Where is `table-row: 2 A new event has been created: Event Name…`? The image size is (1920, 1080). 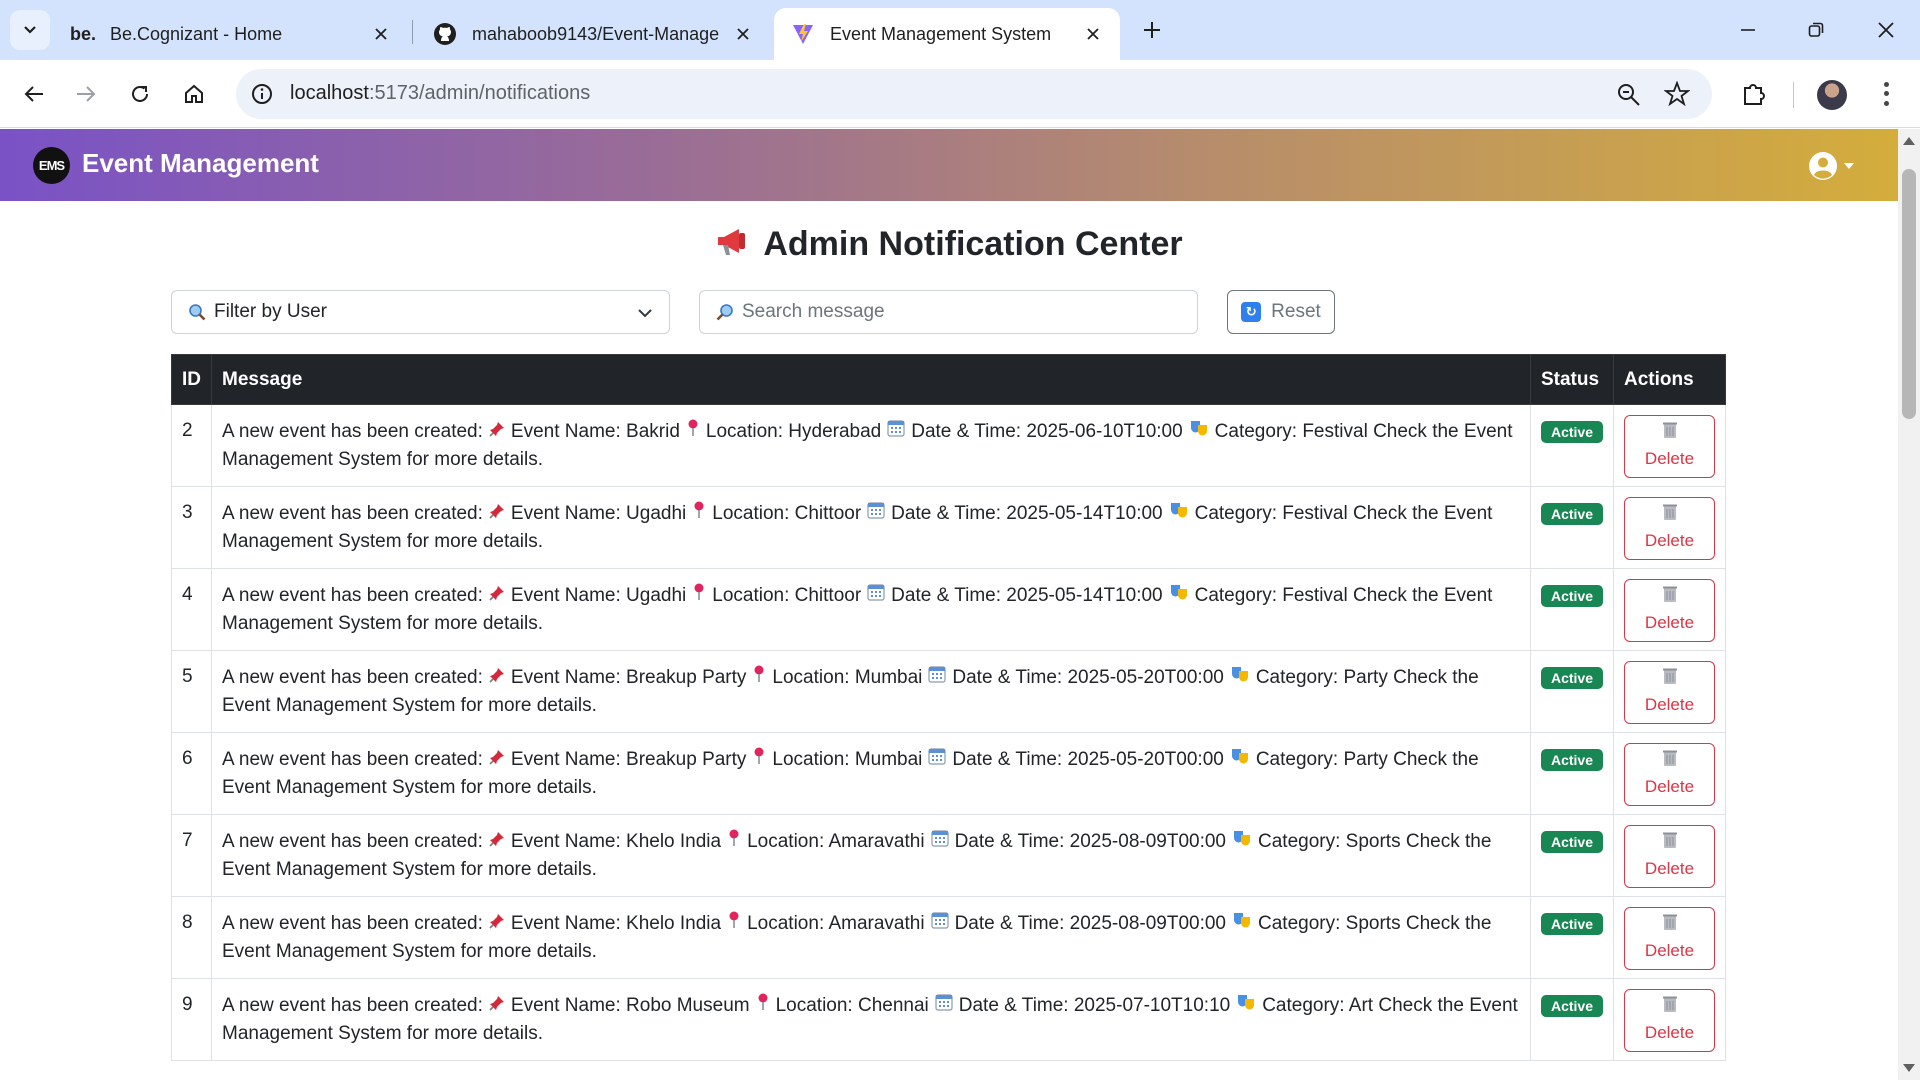 table-row: 2 A new event has been created: Event Name… is located at coordinates (948, 445).